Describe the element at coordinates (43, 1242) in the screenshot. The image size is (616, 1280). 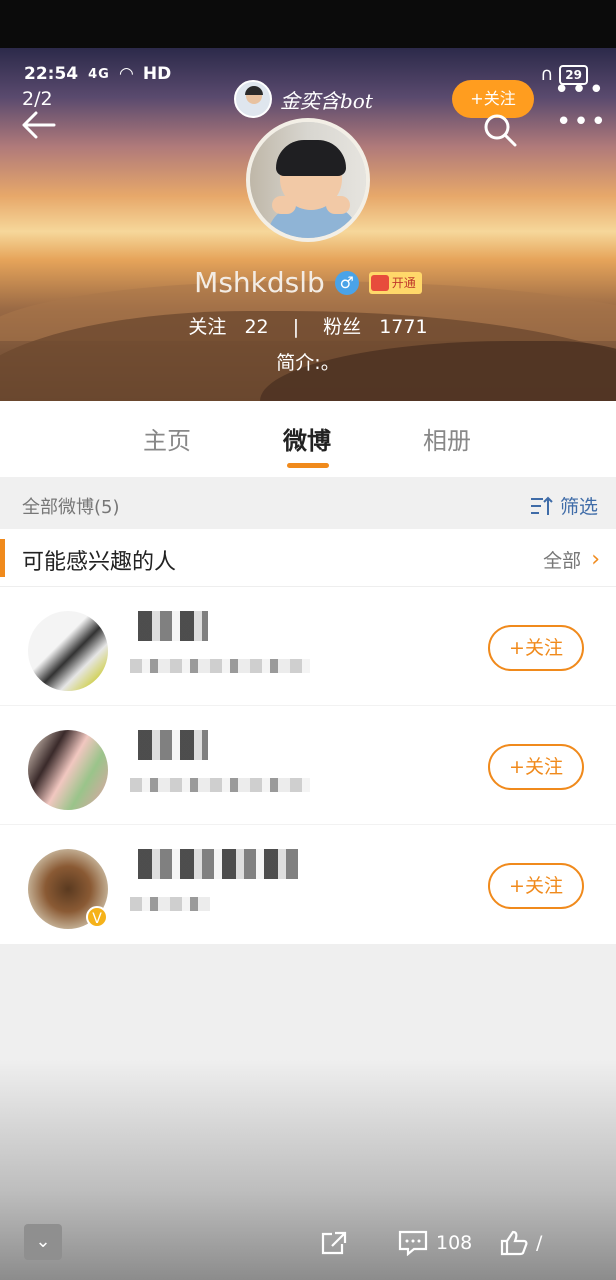
I see `chevron-down-icon: ⌄` at that location.